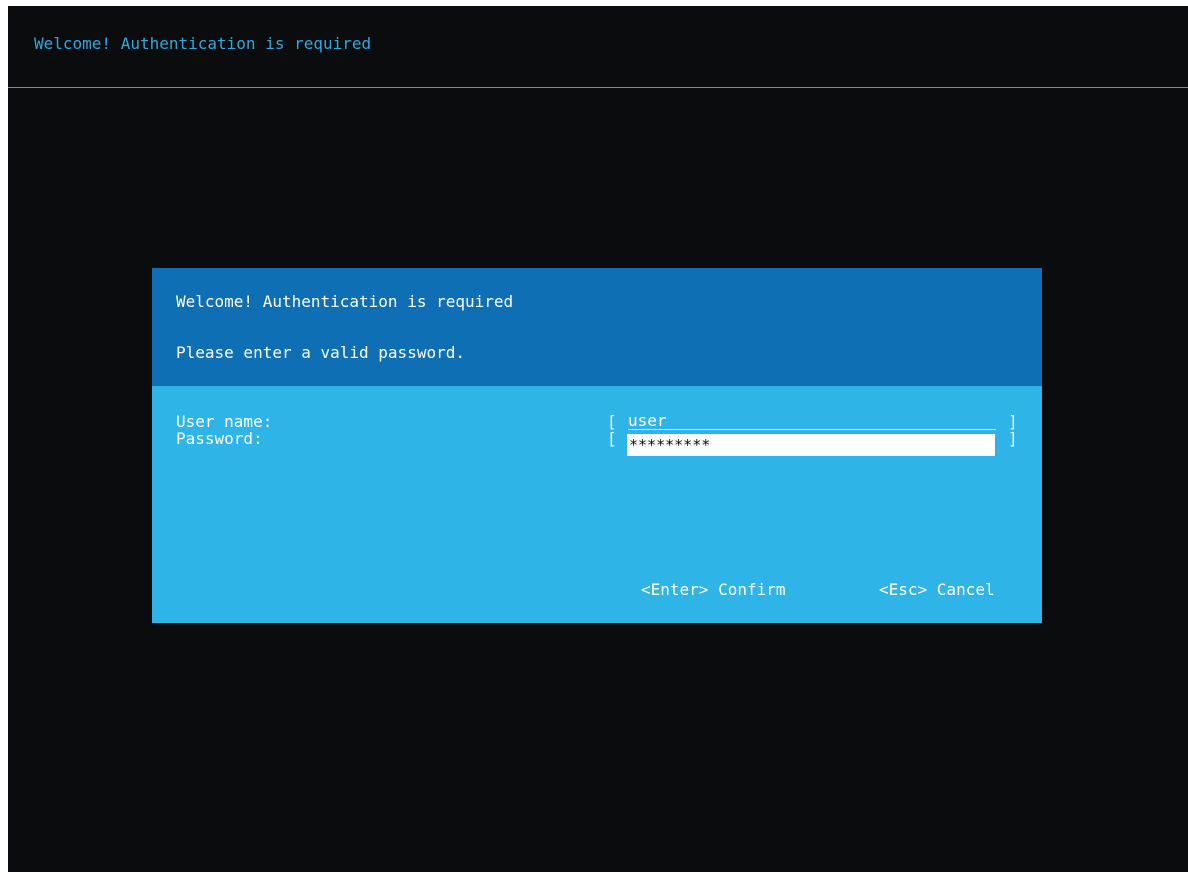  I want to click on password-close-bracket: ], so click(1013, 438).